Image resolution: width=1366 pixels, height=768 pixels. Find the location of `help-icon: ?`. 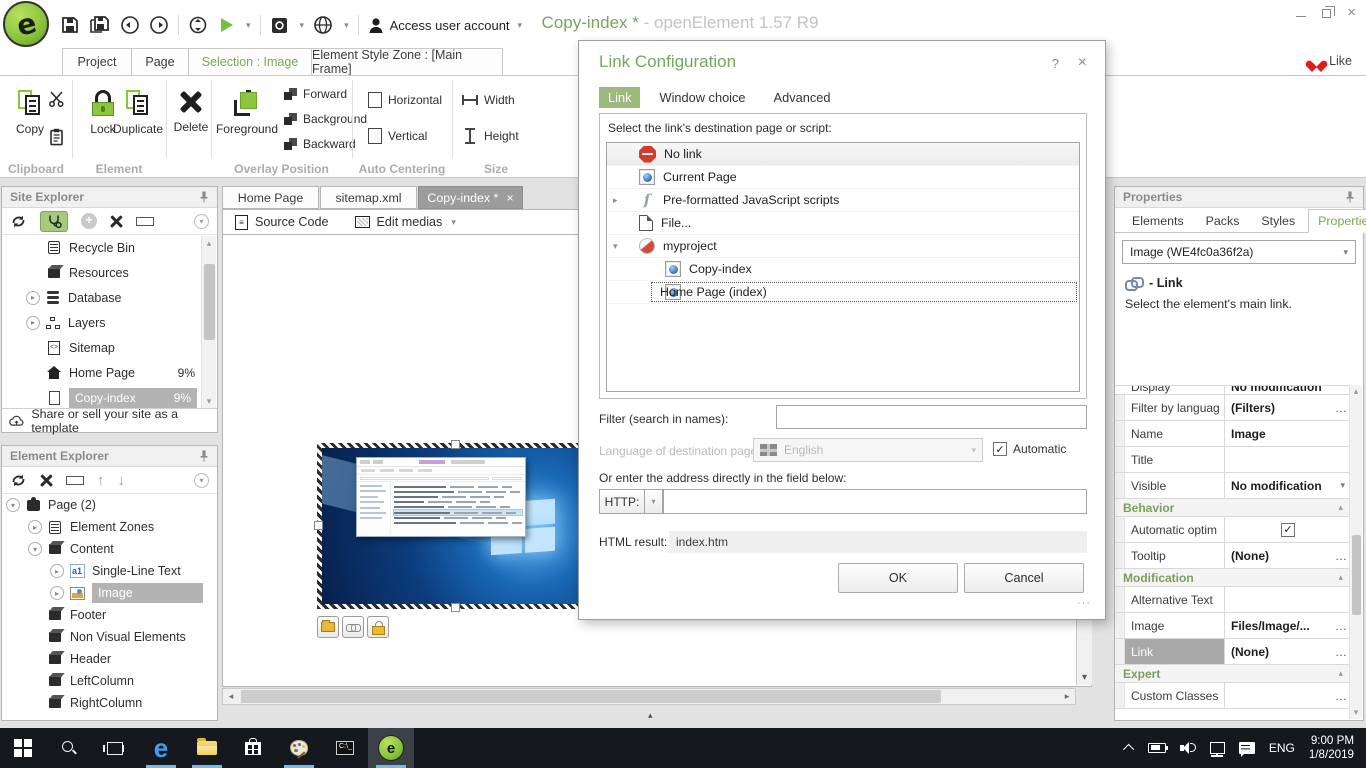

help-icon: ? is located at coordinates (1055, 63).